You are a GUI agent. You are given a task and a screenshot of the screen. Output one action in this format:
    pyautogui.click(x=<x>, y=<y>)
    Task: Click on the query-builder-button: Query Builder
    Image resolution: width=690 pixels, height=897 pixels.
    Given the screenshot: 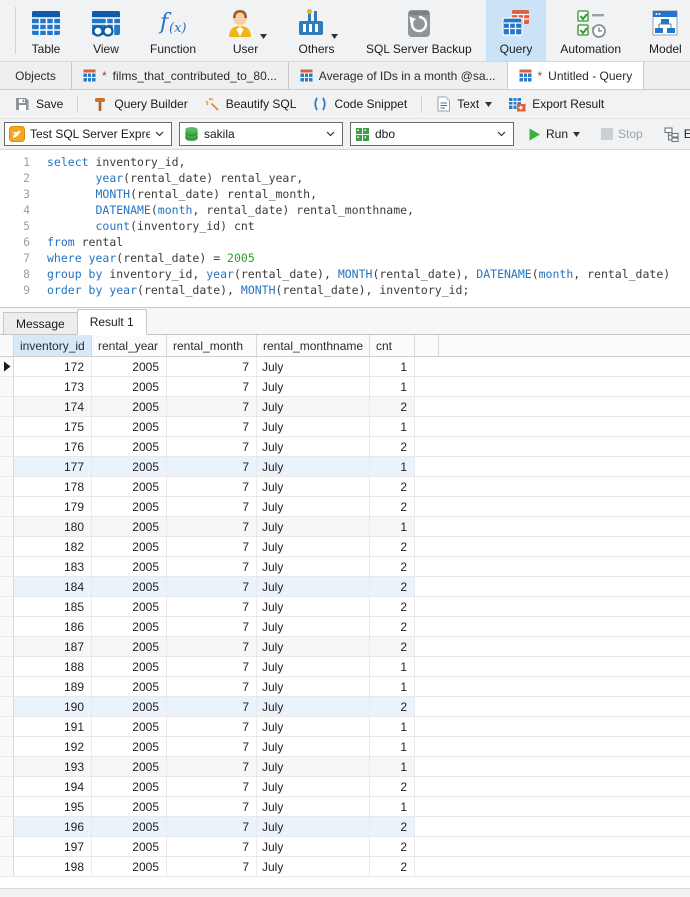 What is the action you would take?
    pyautogui.click(x=139, y=104)
    